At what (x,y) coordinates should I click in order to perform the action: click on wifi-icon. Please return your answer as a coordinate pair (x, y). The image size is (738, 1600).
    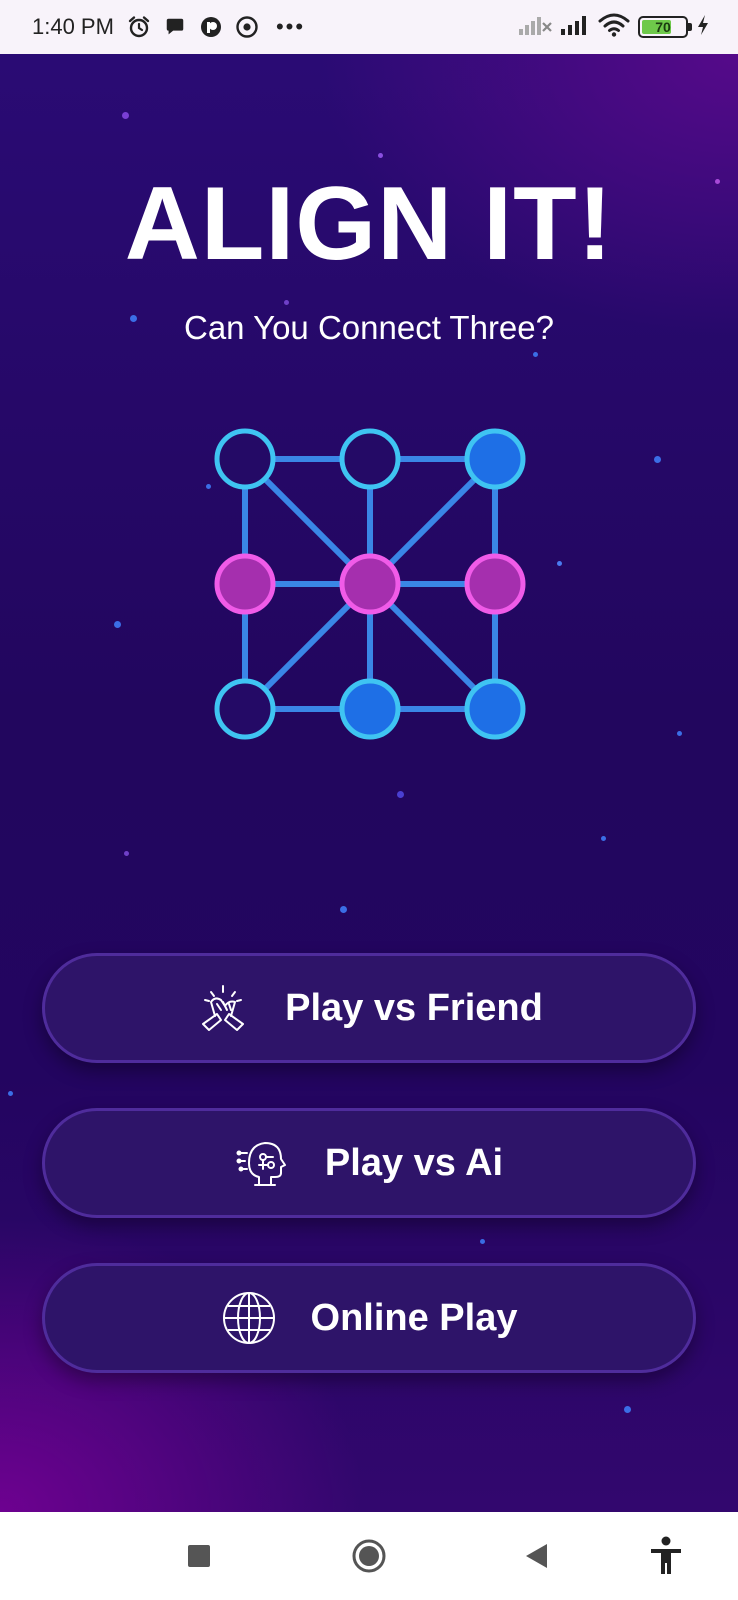
    Looking at the image, I should click on (614, 27).